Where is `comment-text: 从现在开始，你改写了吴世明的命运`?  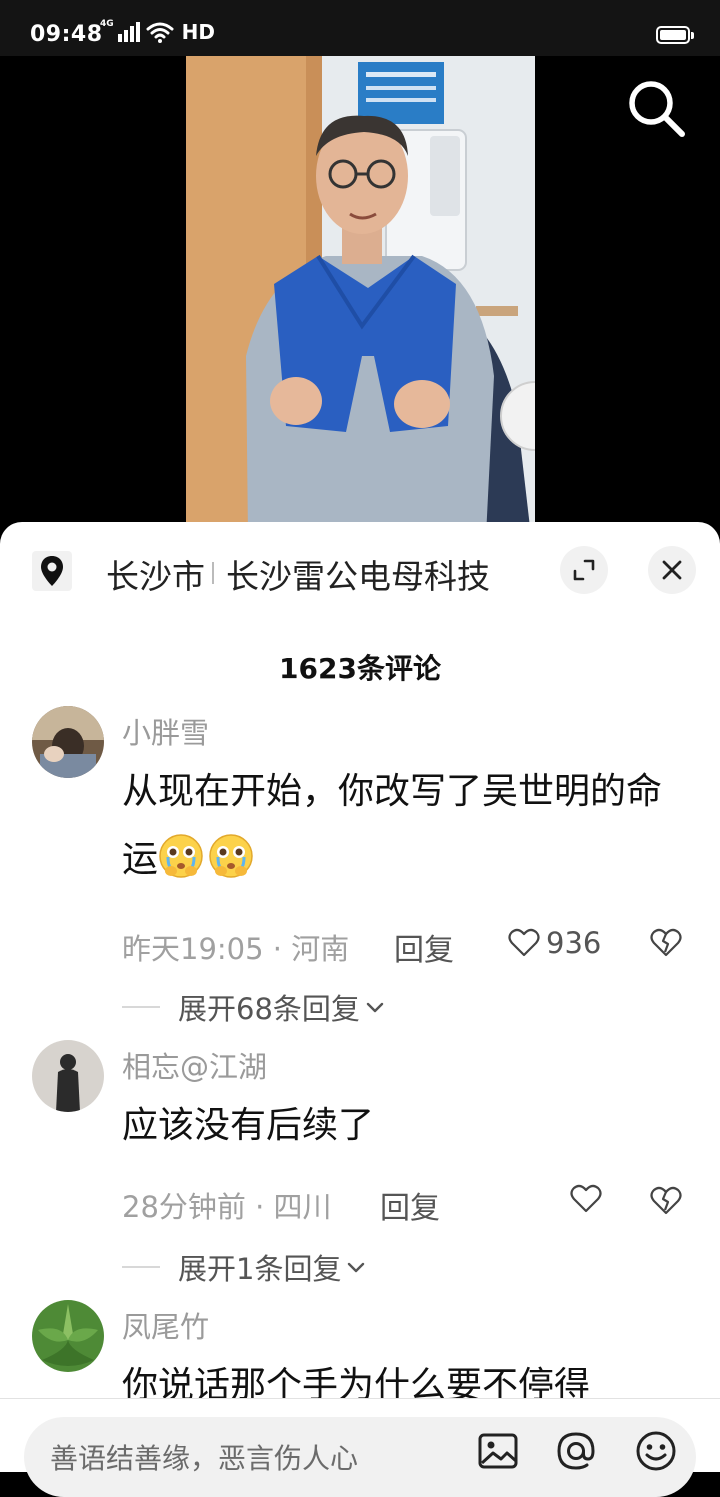
comment-text: 从现在开始，你改写了吴世明的命运 is located at coordinates (402, 826).